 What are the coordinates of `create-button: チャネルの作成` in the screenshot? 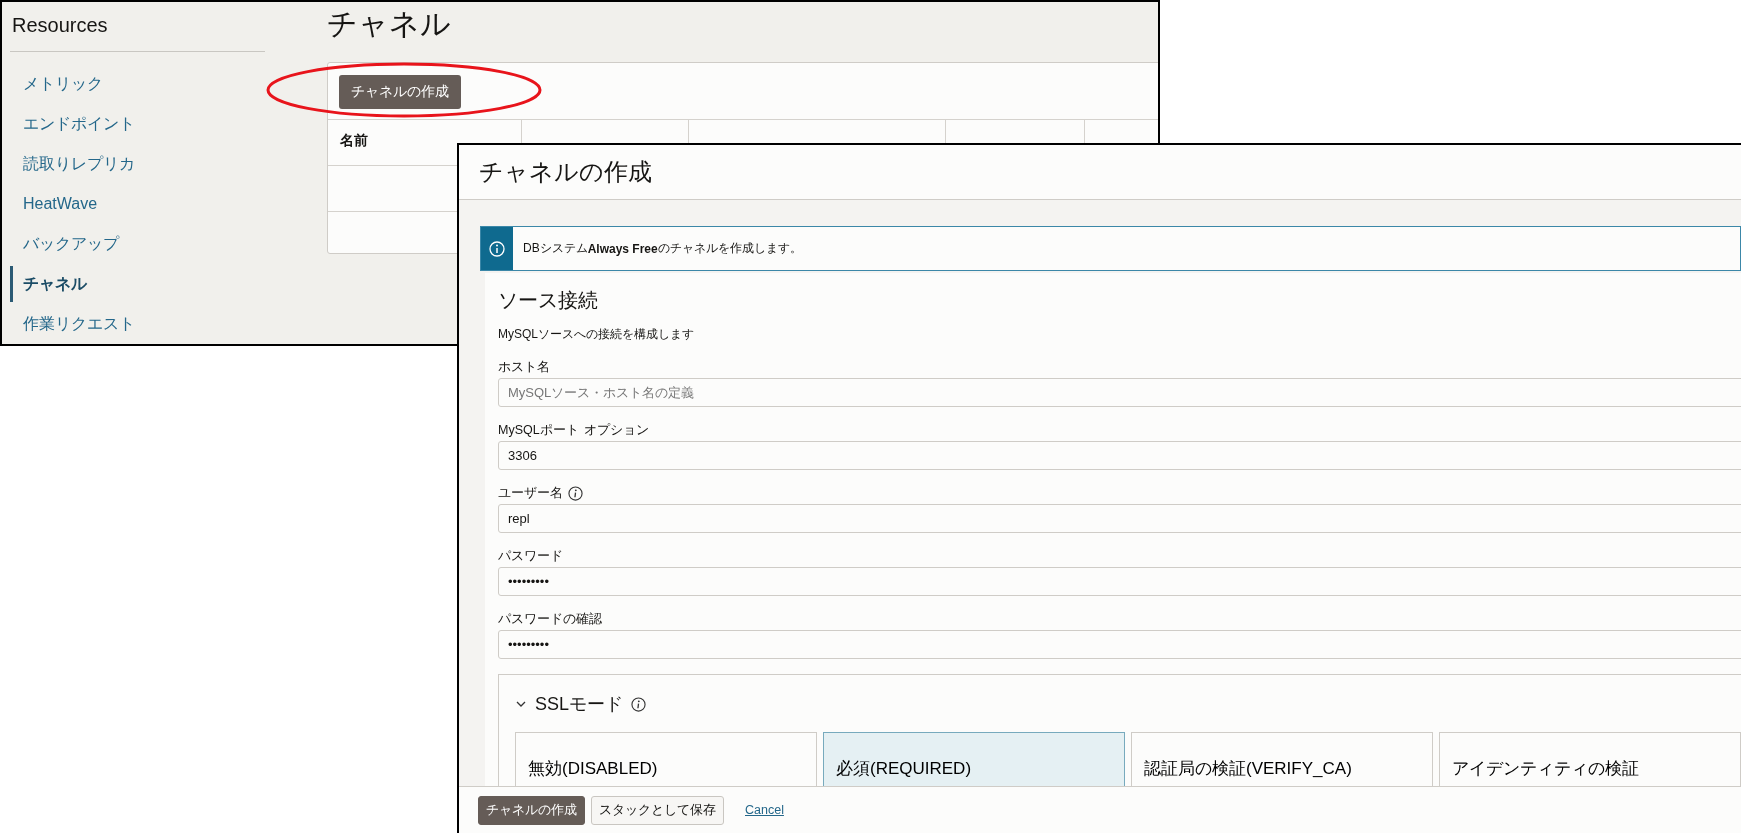 It's located at (531, 810).